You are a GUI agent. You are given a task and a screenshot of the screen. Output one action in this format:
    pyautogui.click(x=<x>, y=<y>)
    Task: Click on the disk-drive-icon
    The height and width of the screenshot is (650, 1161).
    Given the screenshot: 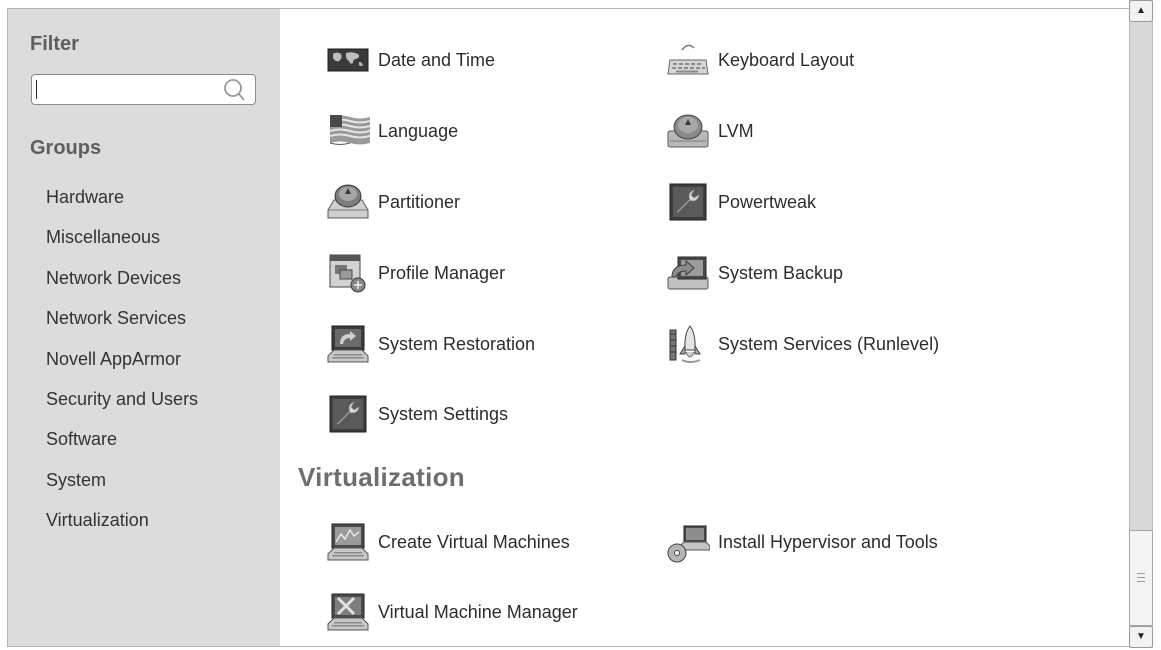 What is the action you would take?
    pyautogui.click(x=688, y=131)
    